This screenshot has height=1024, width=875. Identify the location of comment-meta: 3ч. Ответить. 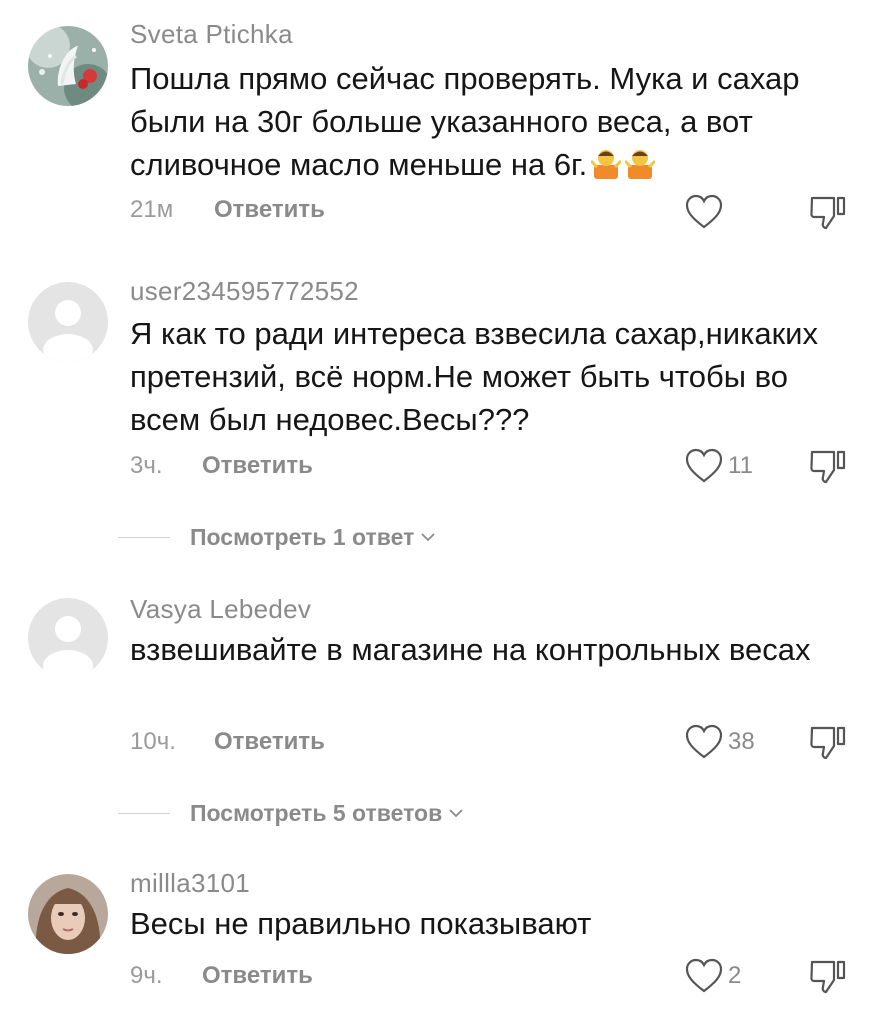
(221, 466).